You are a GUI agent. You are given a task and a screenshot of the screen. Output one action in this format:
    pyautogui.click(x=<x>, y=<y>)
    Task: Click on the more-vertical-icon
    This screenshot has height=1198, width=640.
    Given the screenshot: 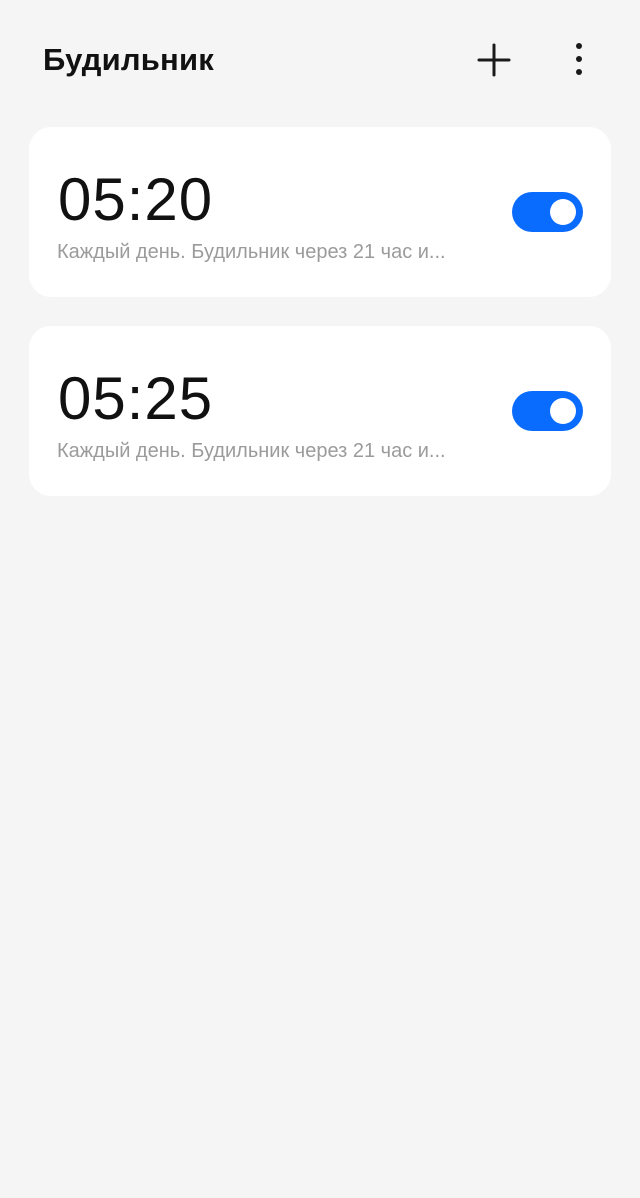 What is the action you would take?
    pyautogui.click(x=579, y=59)
    